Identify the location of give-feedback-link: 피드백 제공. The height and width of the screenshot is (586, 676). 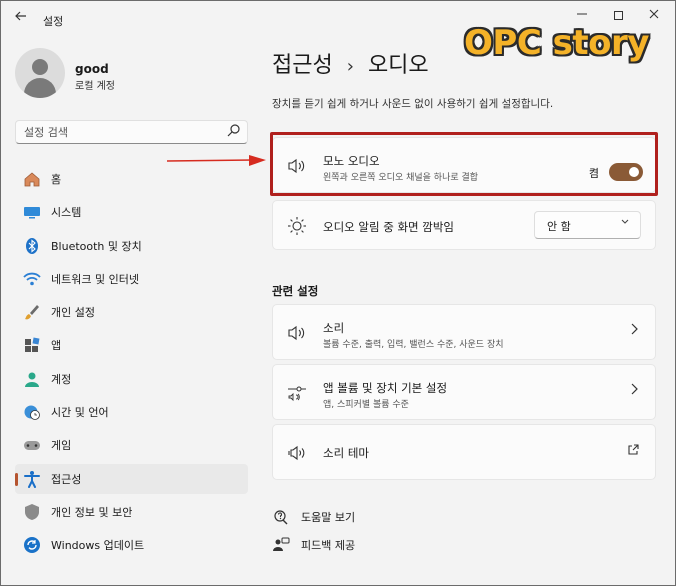
(313, 545).